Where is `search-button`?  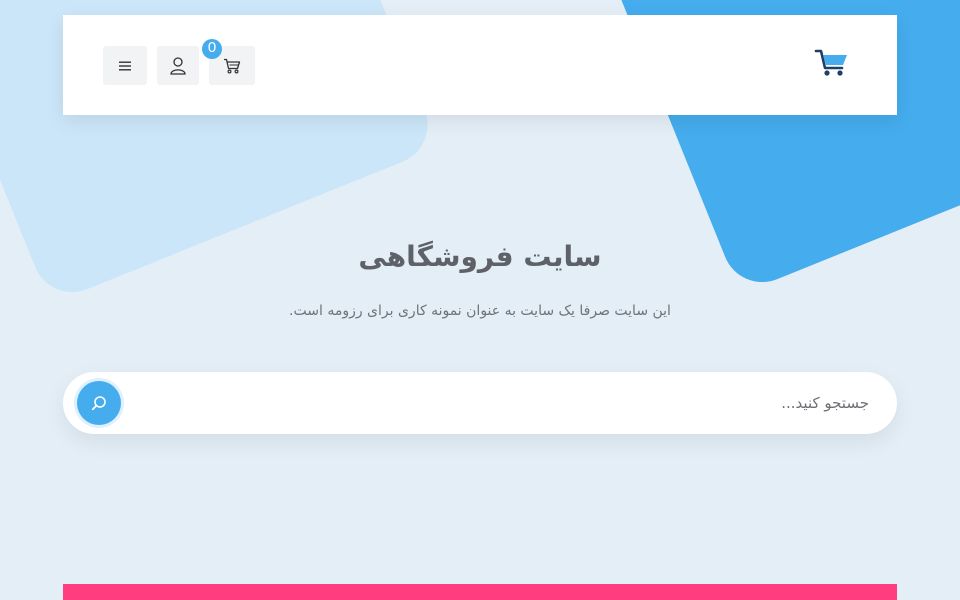 search-button is located at coordinates (99, 403).